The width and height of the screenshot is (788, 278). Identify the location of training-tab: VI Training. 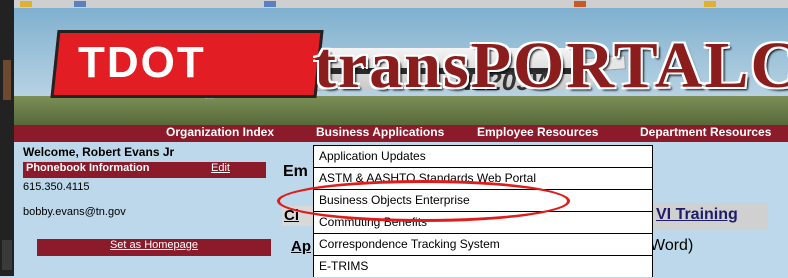
(708, 216).